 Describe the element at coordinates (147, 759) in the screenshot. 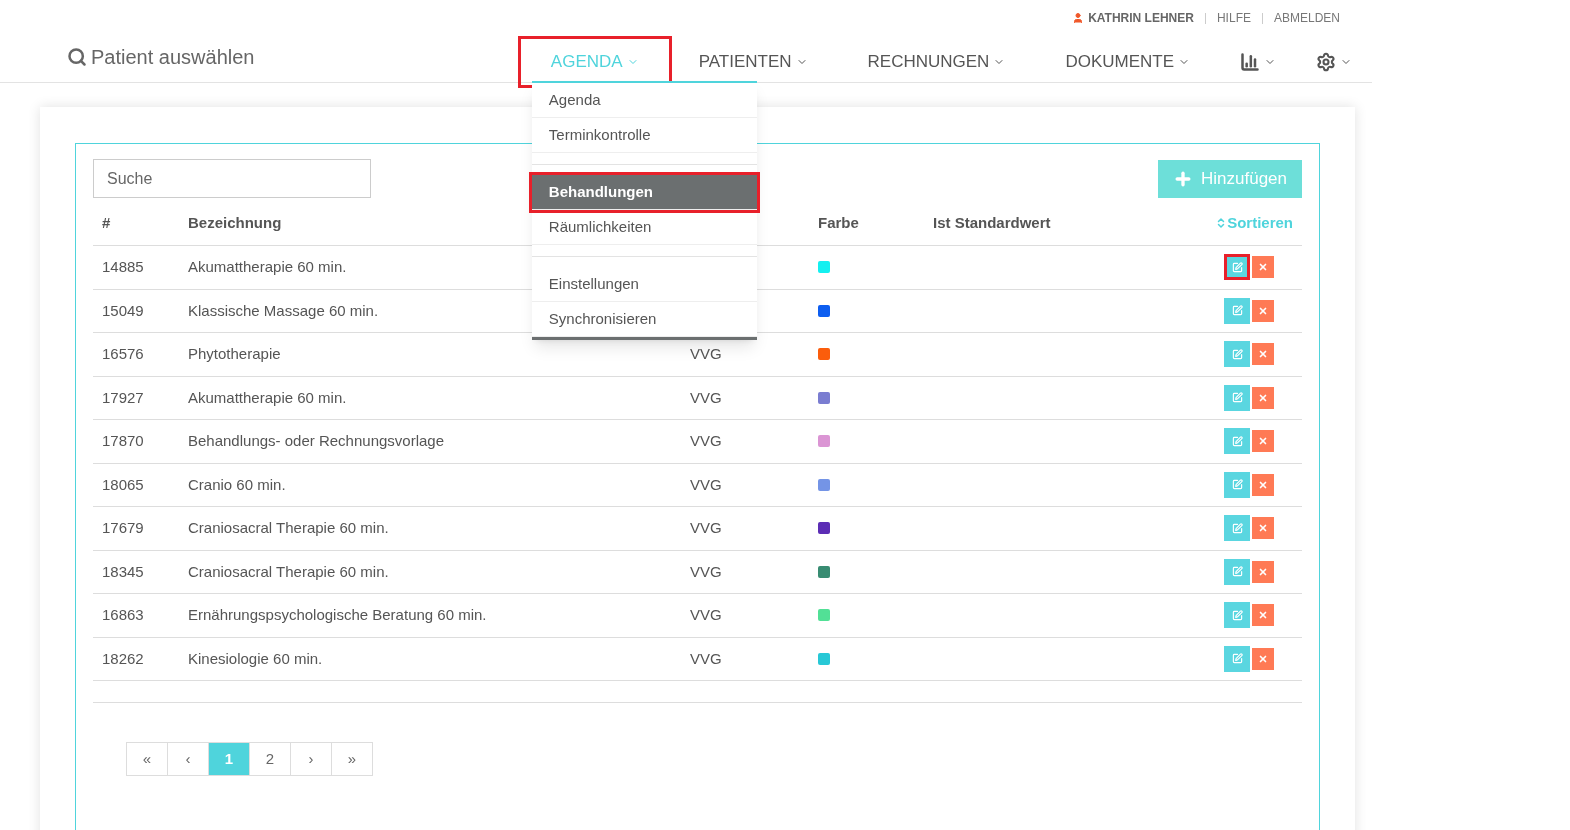

I see `page-button: «` at that location.